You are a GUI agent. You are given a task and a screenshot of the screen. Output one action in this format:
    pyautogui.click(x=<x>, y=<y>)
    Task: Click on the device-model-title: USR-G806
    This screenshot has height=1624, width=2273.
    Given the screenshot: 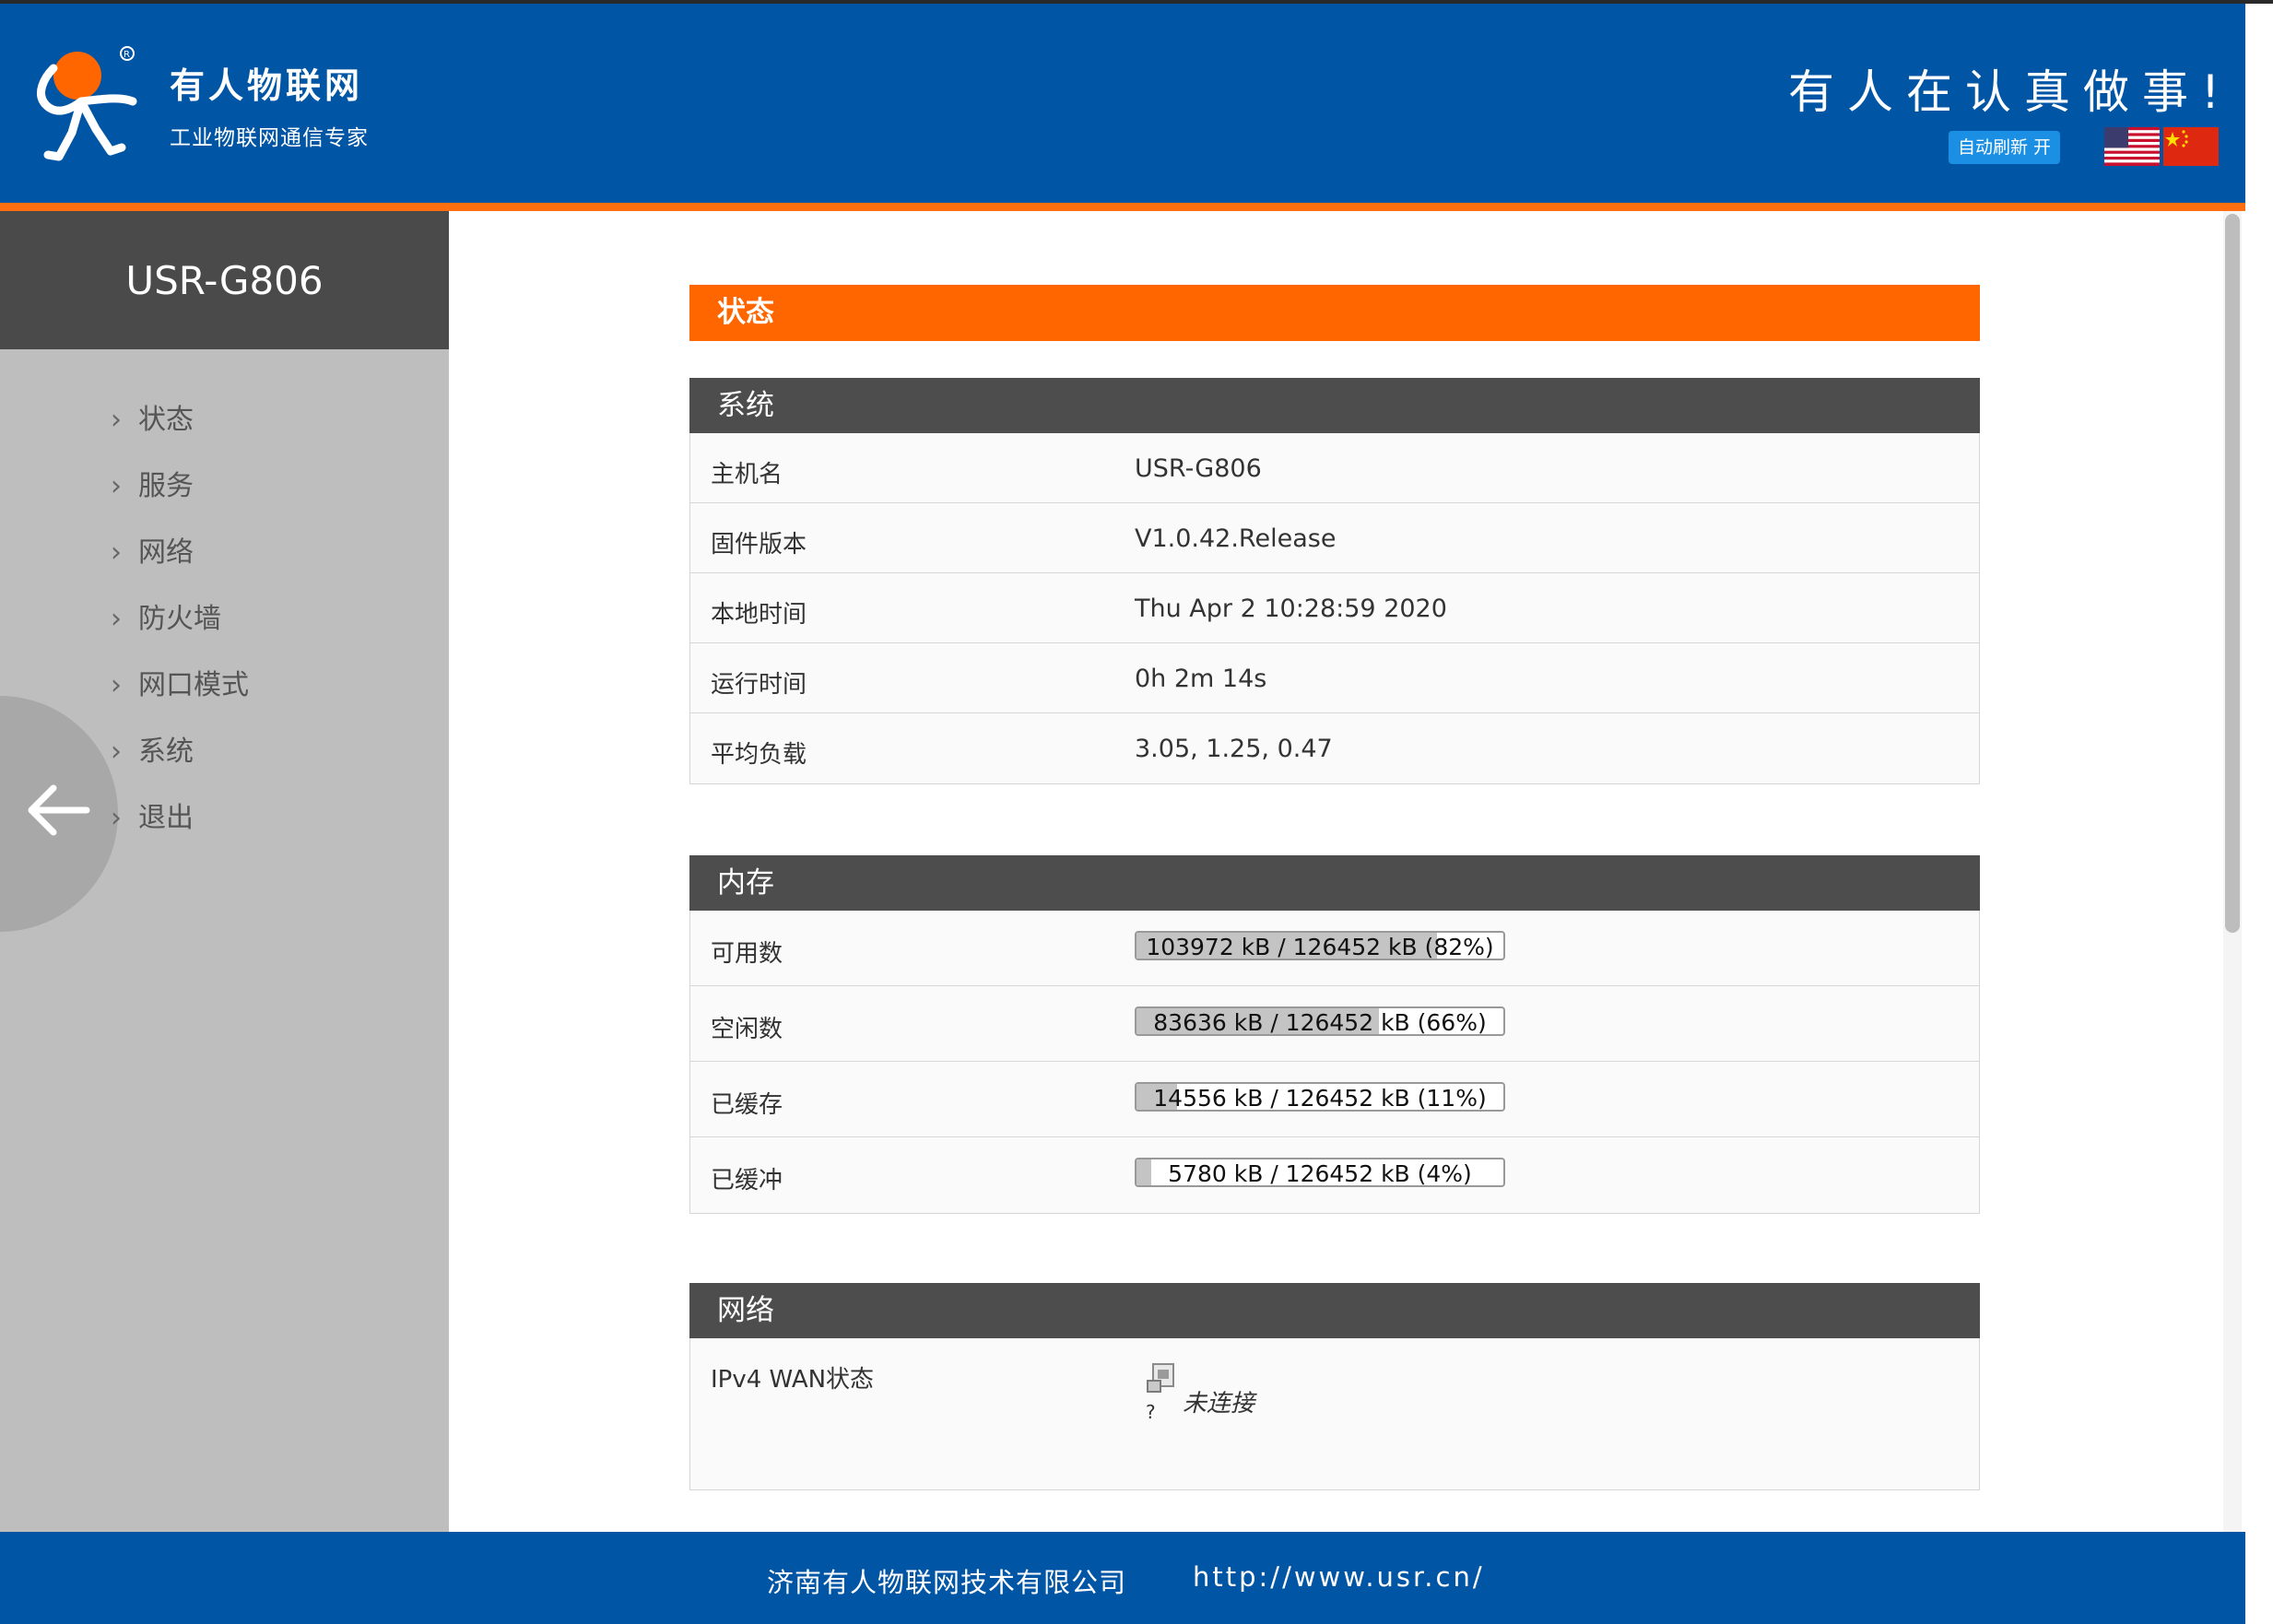 What is the action you would take?
    pyautogui.click(x=224, y=280)
    